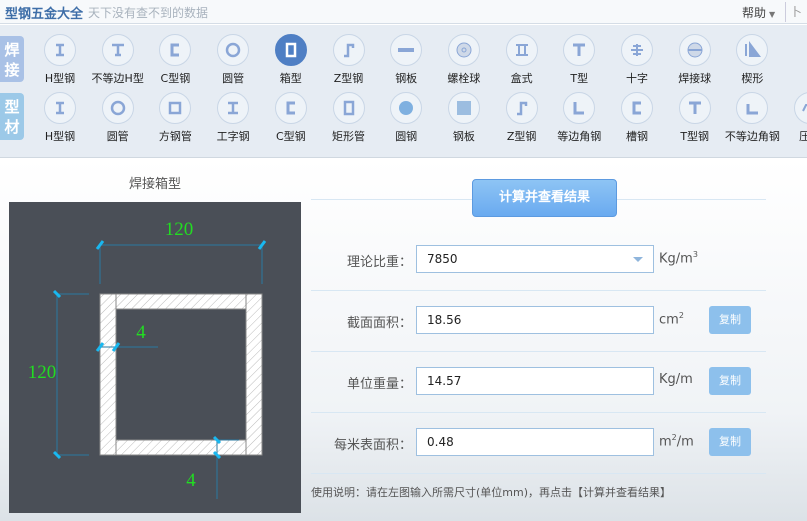  I want to click on area-unit-text: cm, so click(669, 320).